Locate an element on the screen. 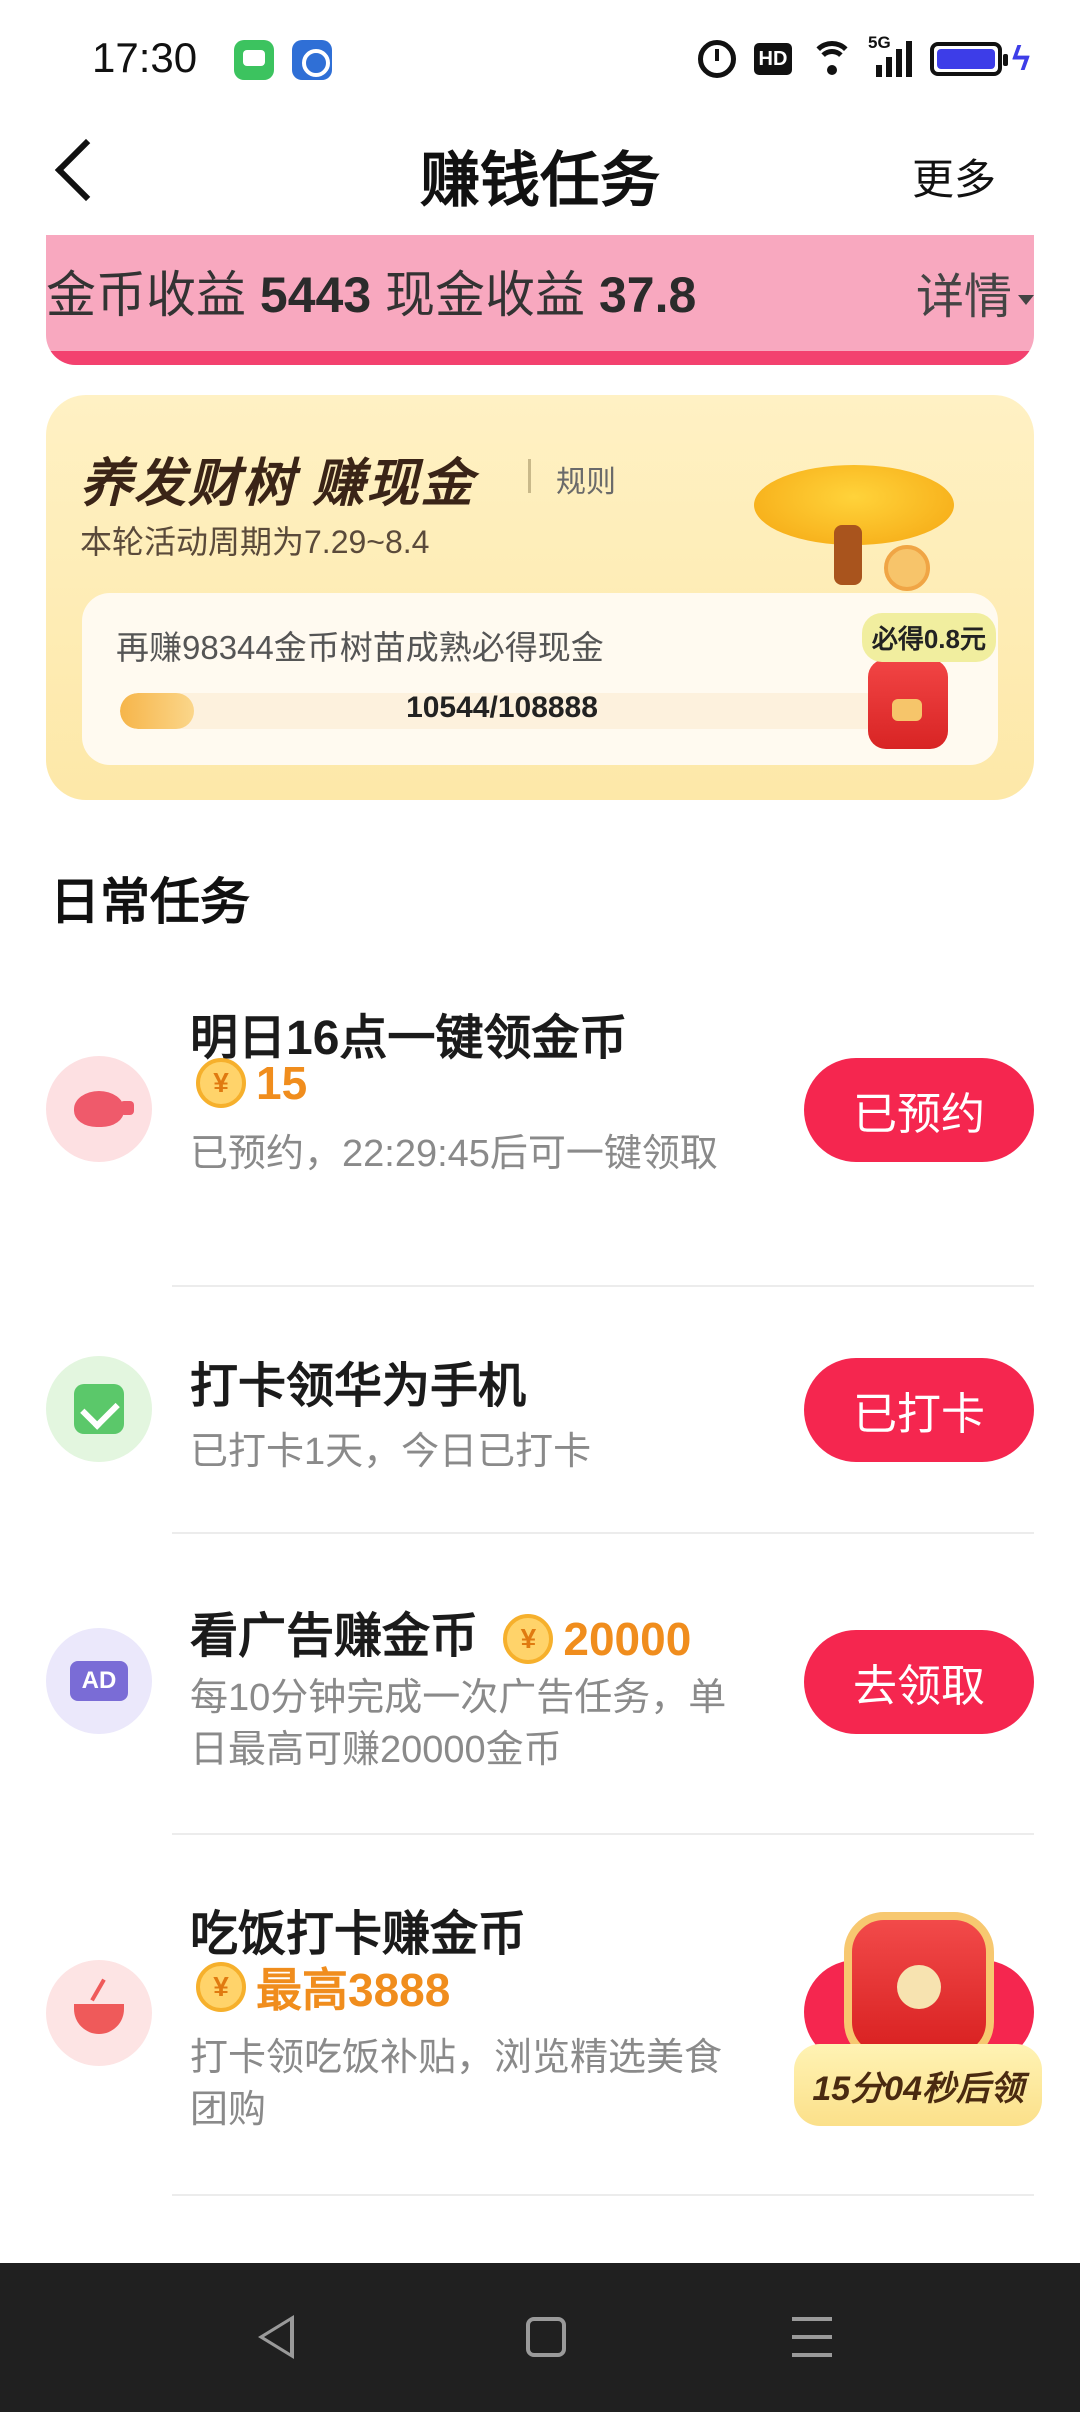  red-packet-icon is located at coordinates (908, 704).